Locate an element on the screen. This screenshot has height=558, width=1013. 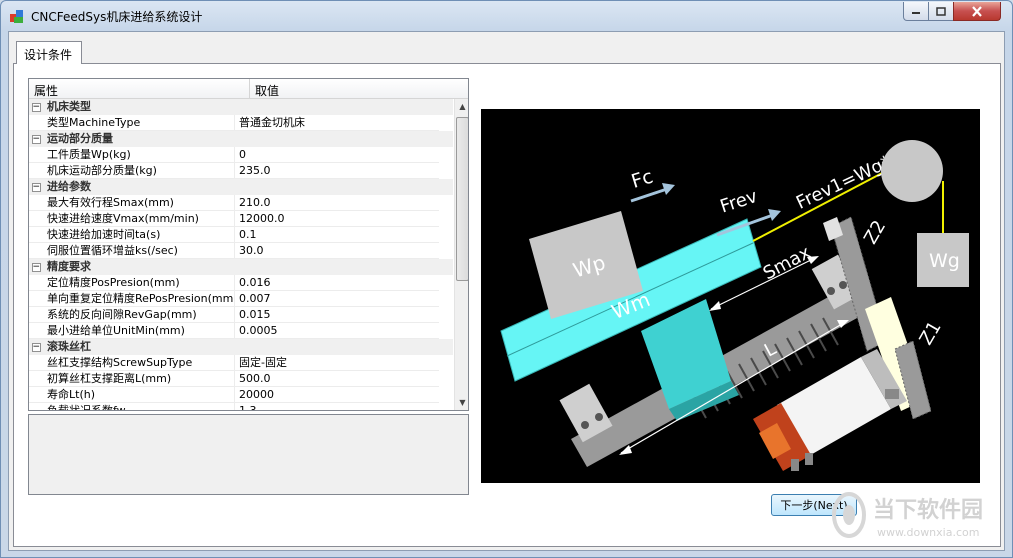
grid-property-row: 最大有效行程Smax(mm) 210.0 is located at coordinates (241, 203).